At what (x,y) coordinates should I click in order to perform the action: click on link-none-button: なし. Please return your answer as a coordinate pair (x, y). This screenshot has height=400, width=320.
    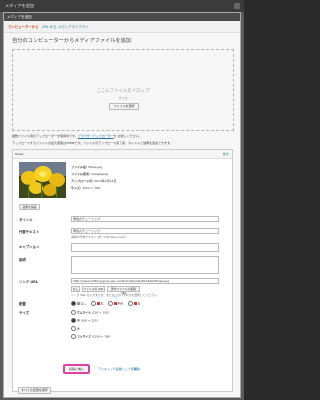
    Looking at the image, I should click on (75, 289).